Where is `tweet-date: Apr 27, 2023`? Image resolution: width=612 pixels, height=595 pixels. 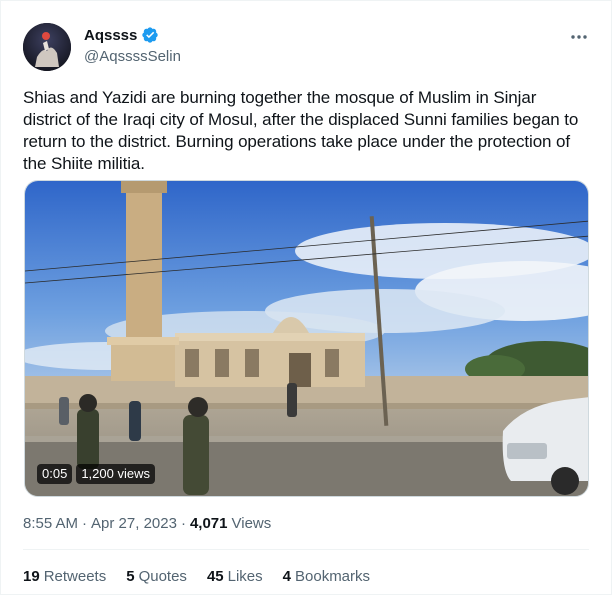 tweet-date: Apr 27, 2023 is located at coordinates (134, 523).